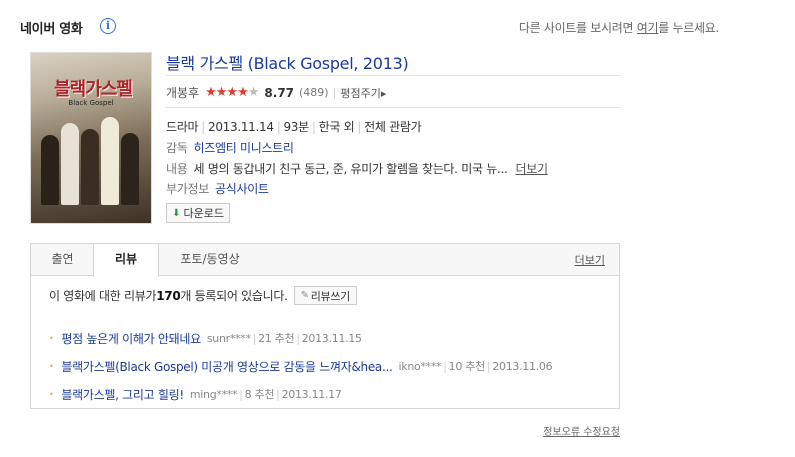 Image resolution: width=795 pixels, height=457 pixels. What do you see at coordinates (182, 127) in the screenshot?
I see `genre: 드라마` at bounding box center [182, 127].